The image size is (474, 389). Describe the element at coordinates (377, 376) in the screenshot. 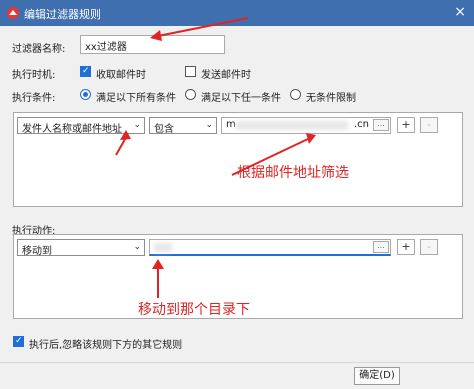

I see `ok-button: 确定(D)` at that location.